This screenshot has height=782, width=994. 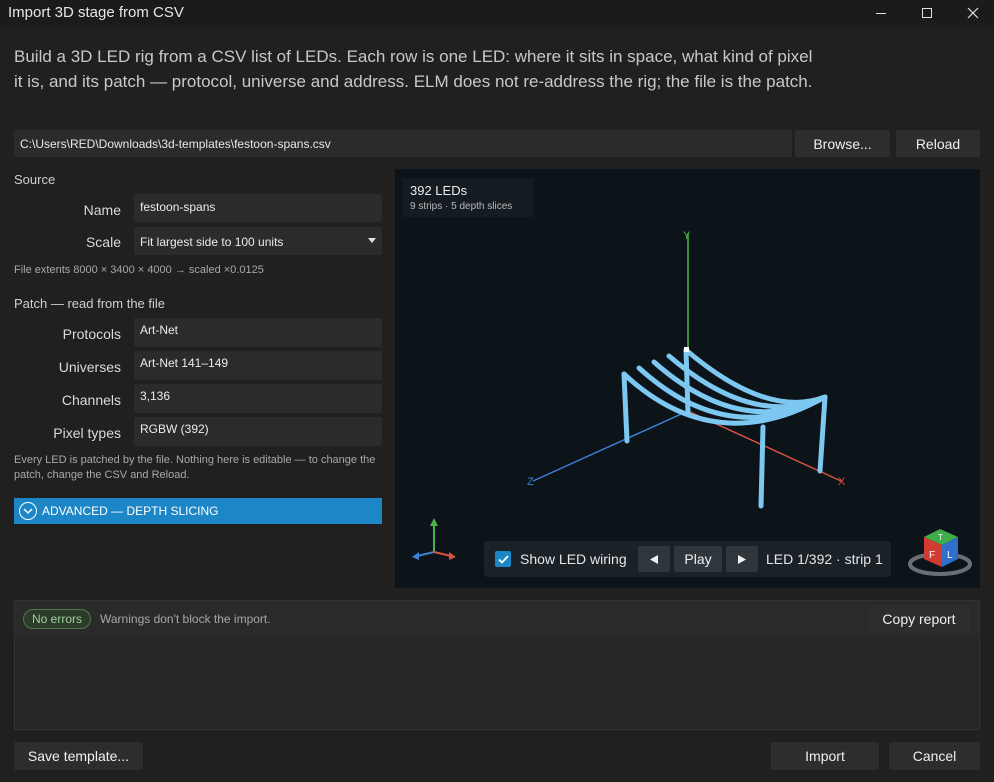 What do you see at coordinates (530, 482) in the screenshot?
I see `z-axis-label: Z` at bounding box center [530, 482].